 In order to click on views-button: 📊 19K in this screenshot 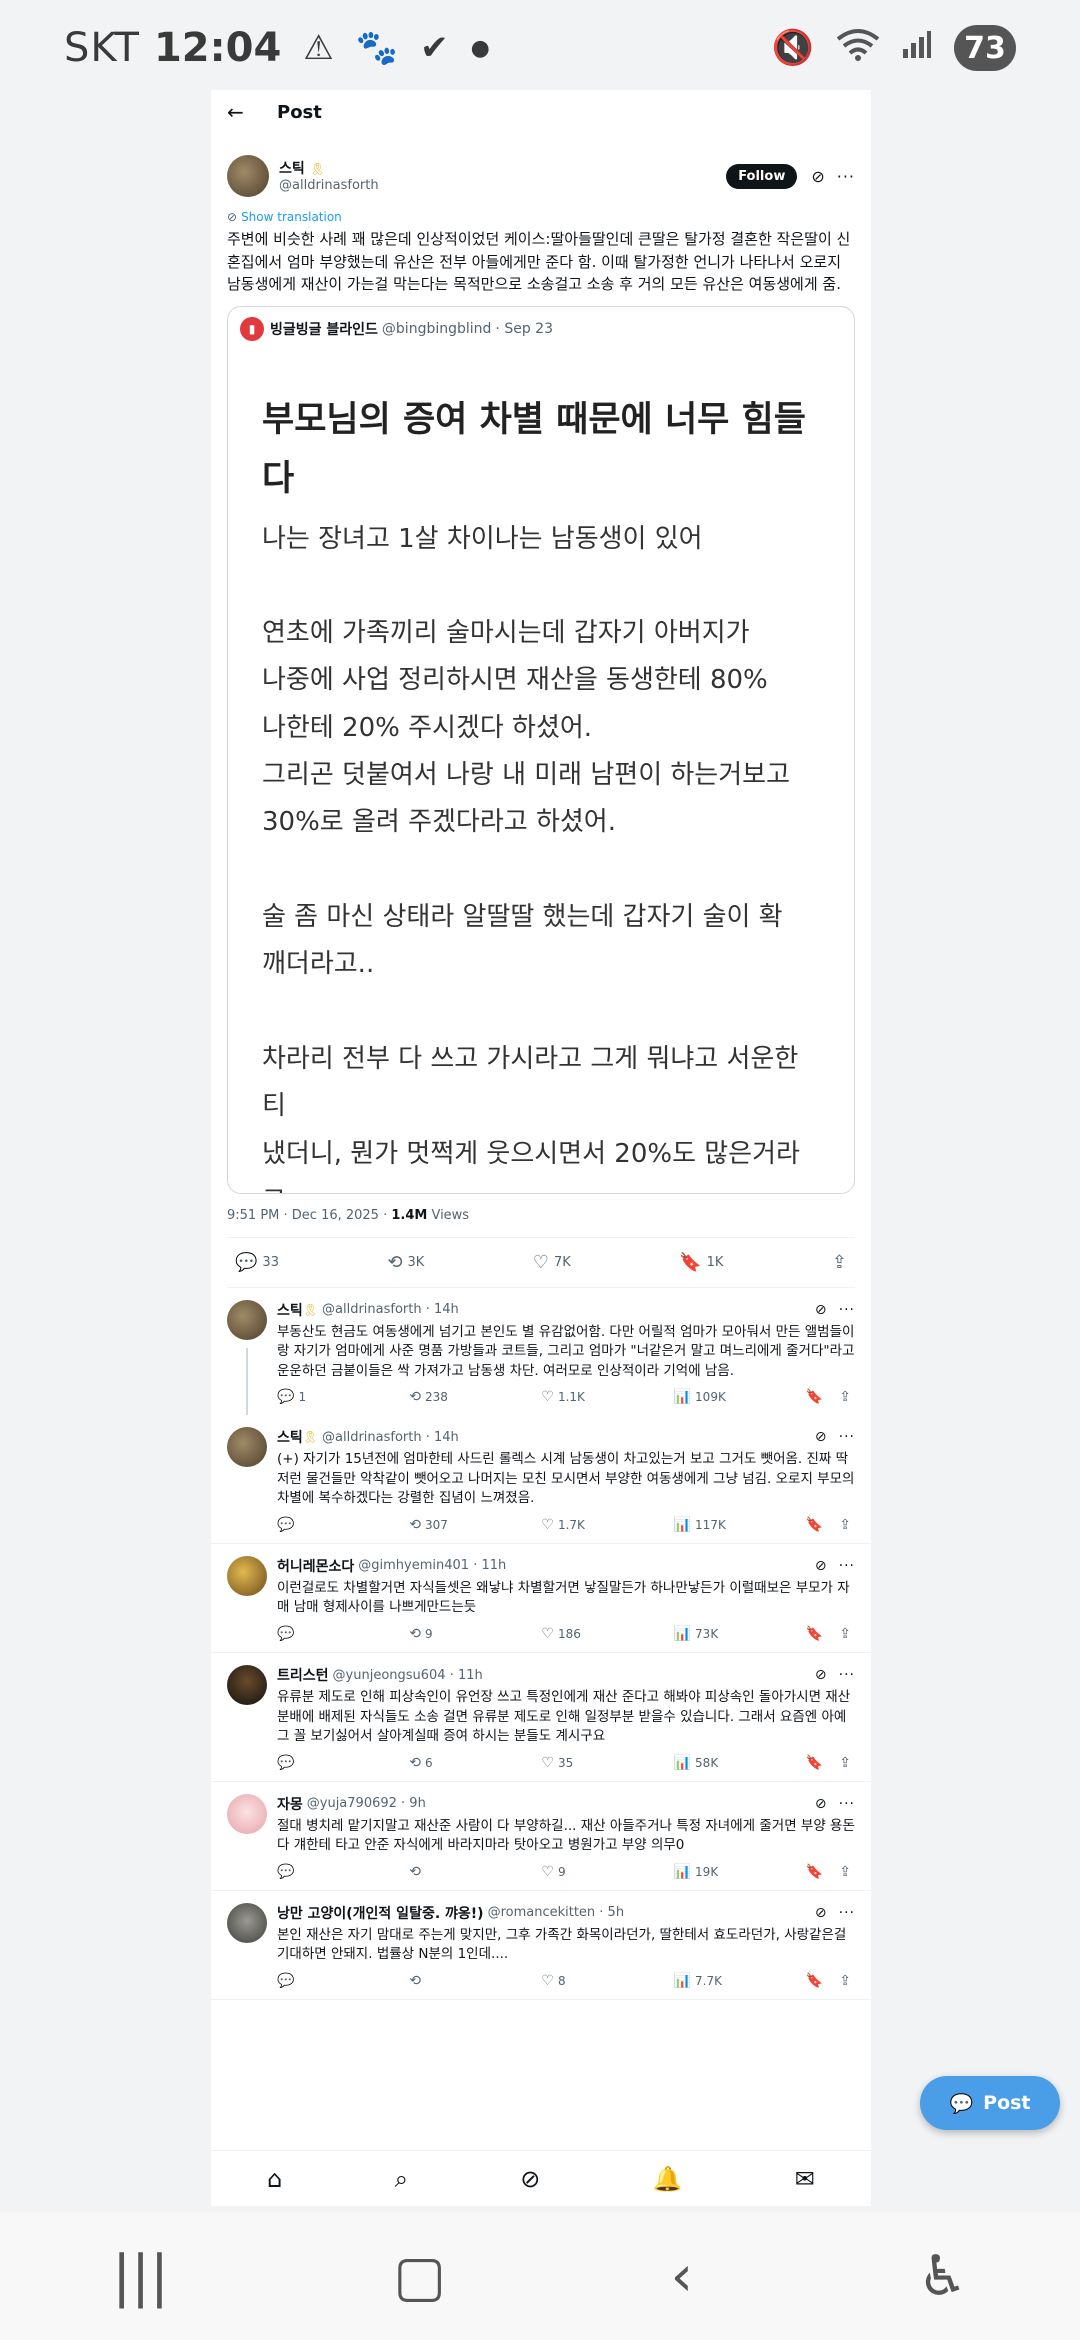, I will do `click(704, 1872)`.